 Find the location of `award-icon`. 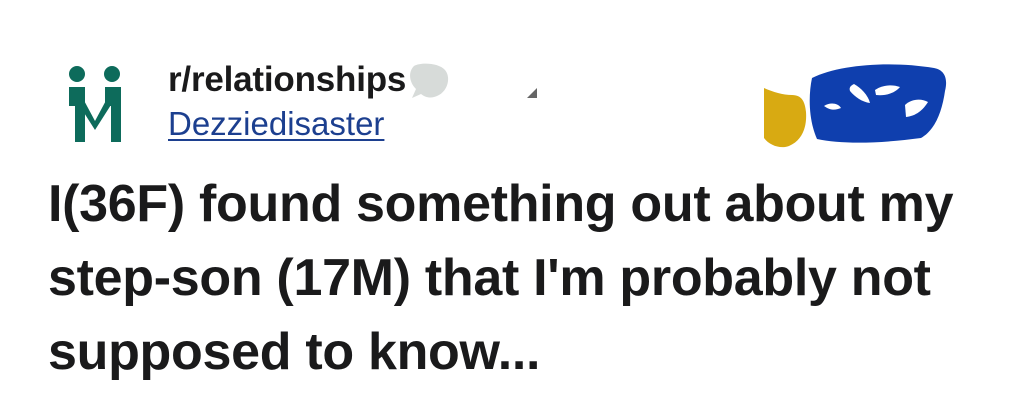

award-icon is located at coordinates (853, 104).